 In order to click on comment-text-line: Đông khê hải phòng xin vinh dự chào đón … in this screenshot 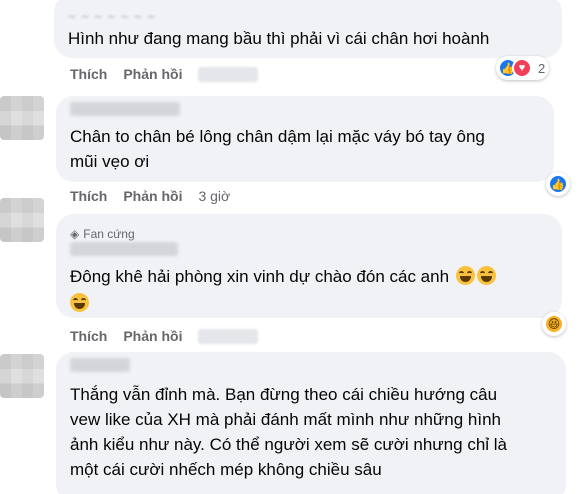, I will do `click(260, 276)`.